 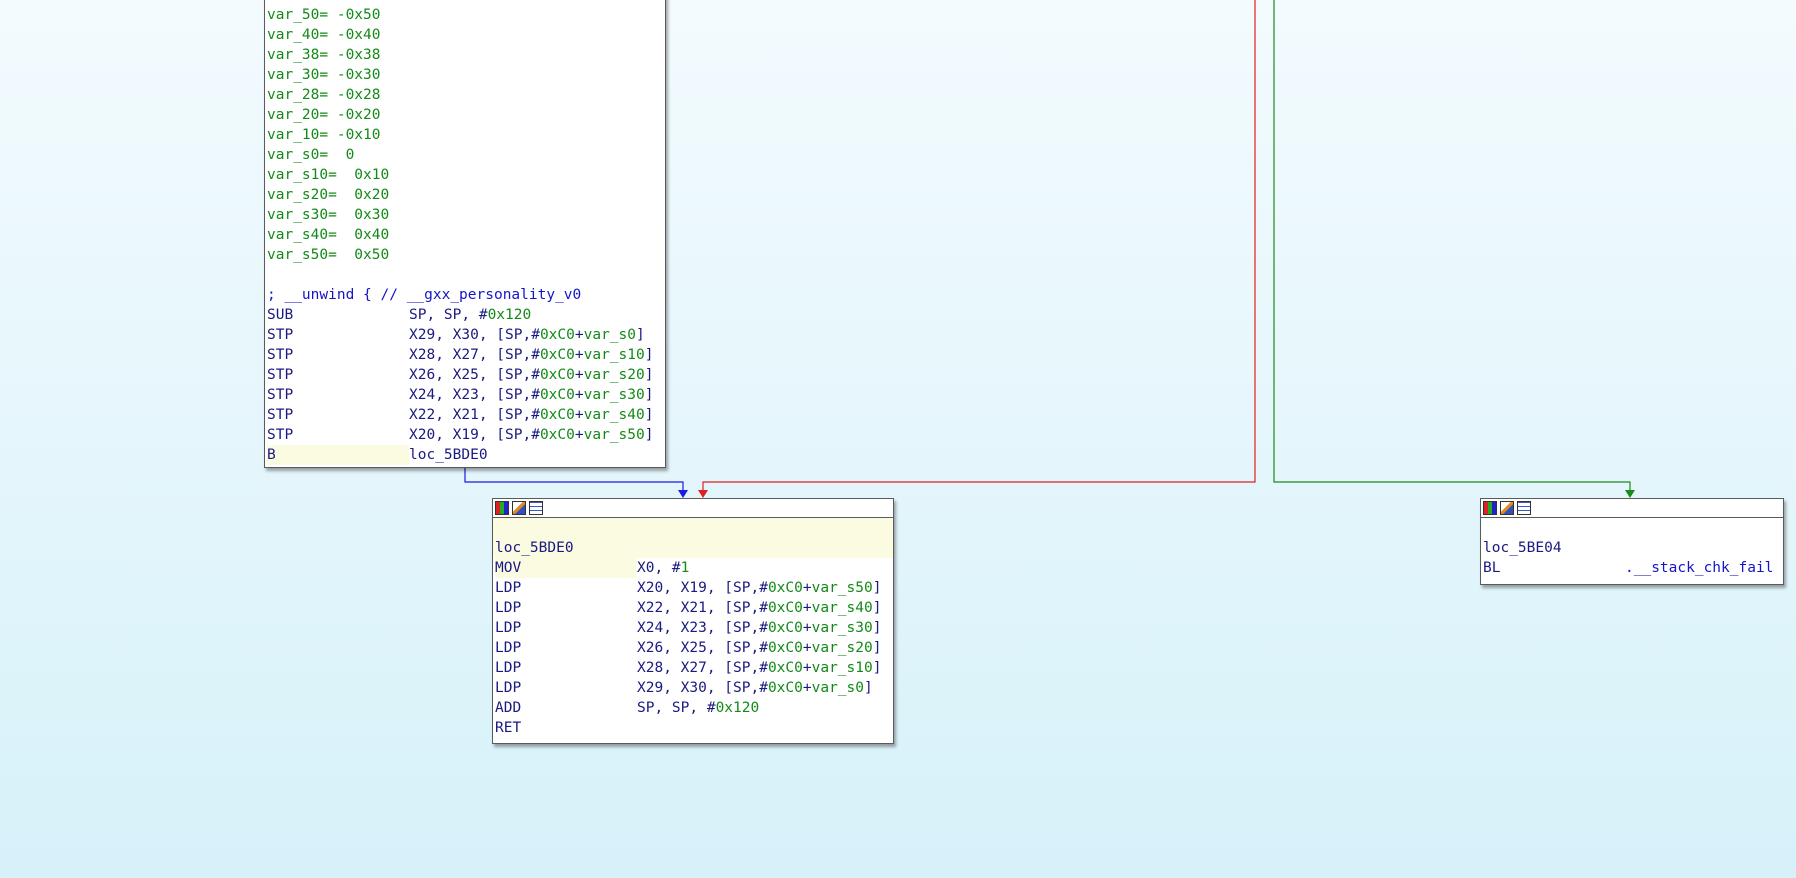 What do you see at coordinates (693, 608) in the screenshot?
I see `instruction-line: LDP X22, X21, [SP,#0xC0+var_s40]` at bounding box center [693, 608].